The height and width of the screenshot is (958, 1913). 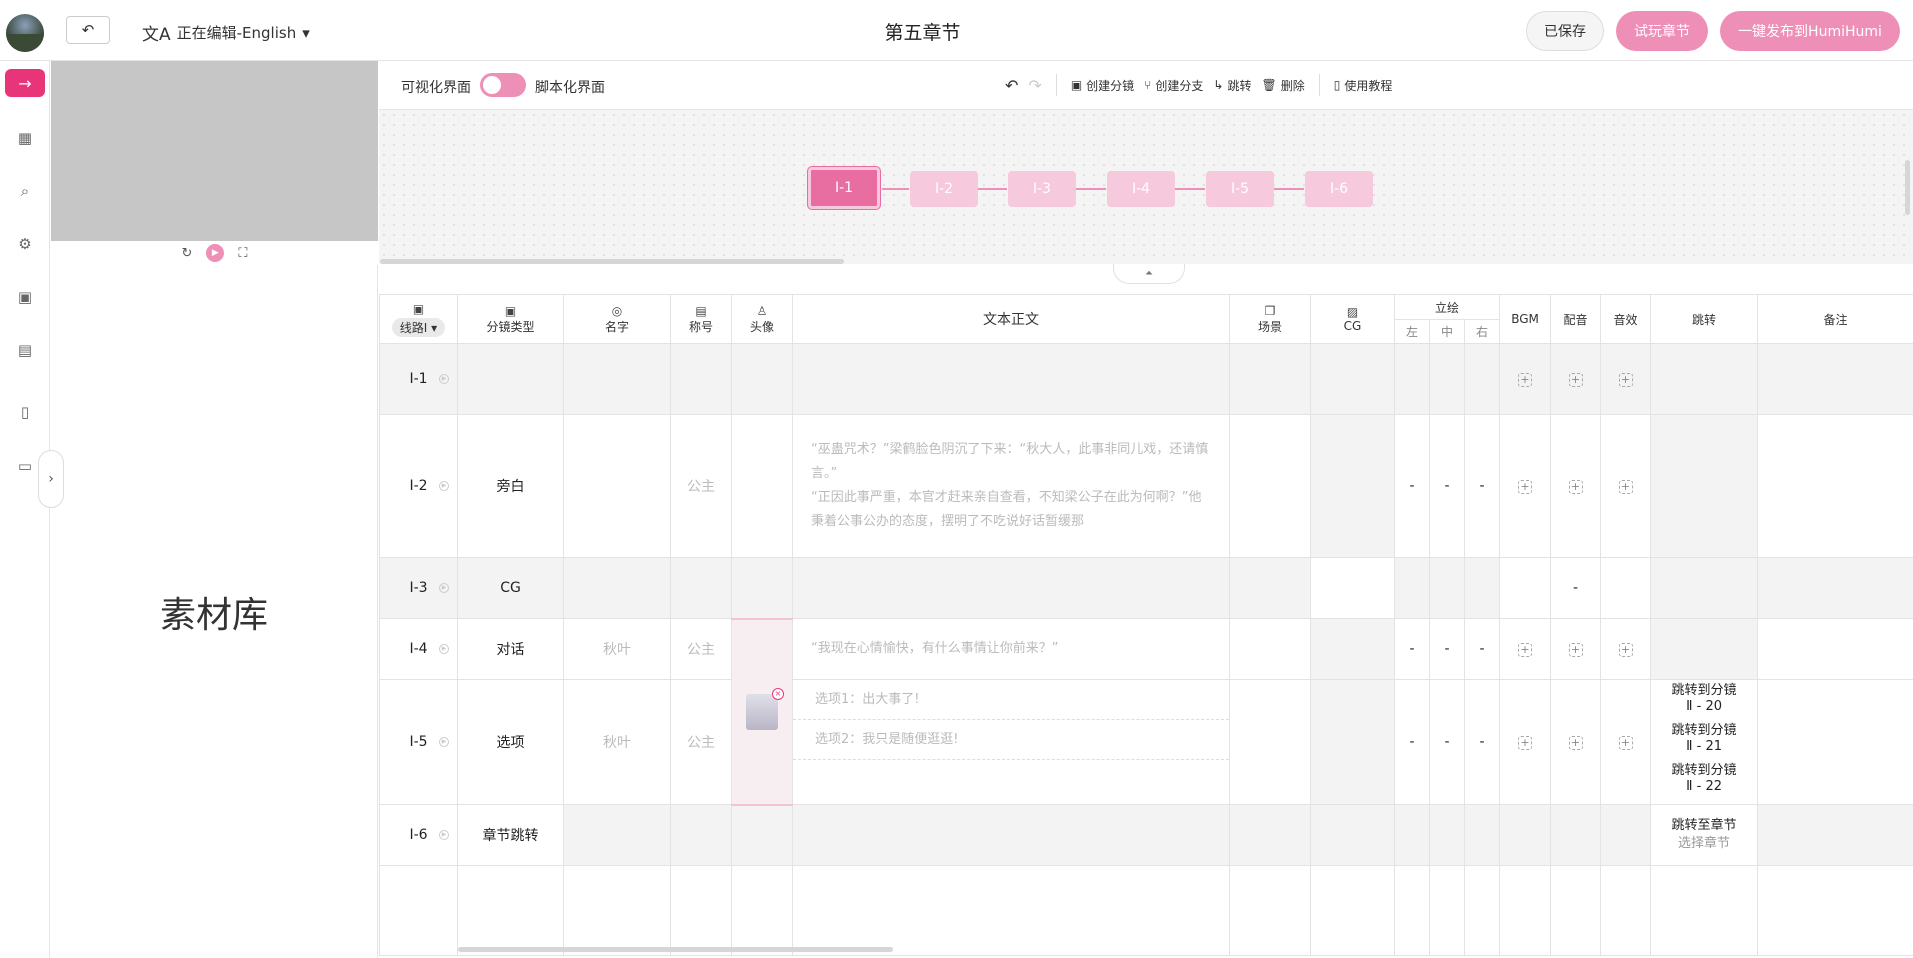 What do you see at coordinates (1626, 588) in the screenshot?
I see `sfx-cell` at bounding box center [1626, 588].